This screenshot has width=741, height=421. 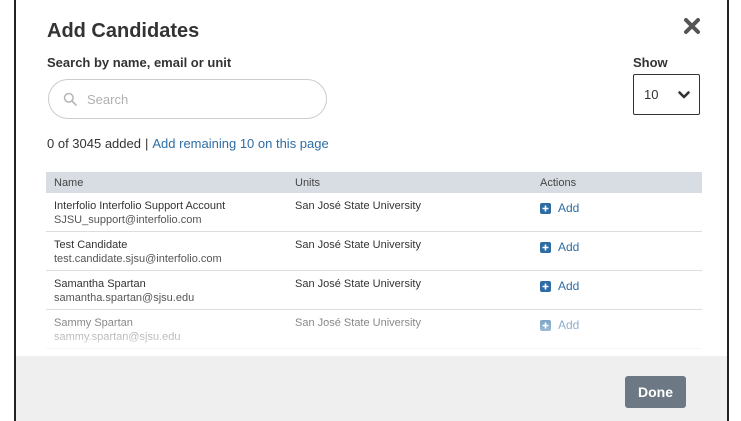 What do you see at coordinates (651, 94) in the screenshot?
I see `show-selected-value: 10` at bounding box center [651, 94].